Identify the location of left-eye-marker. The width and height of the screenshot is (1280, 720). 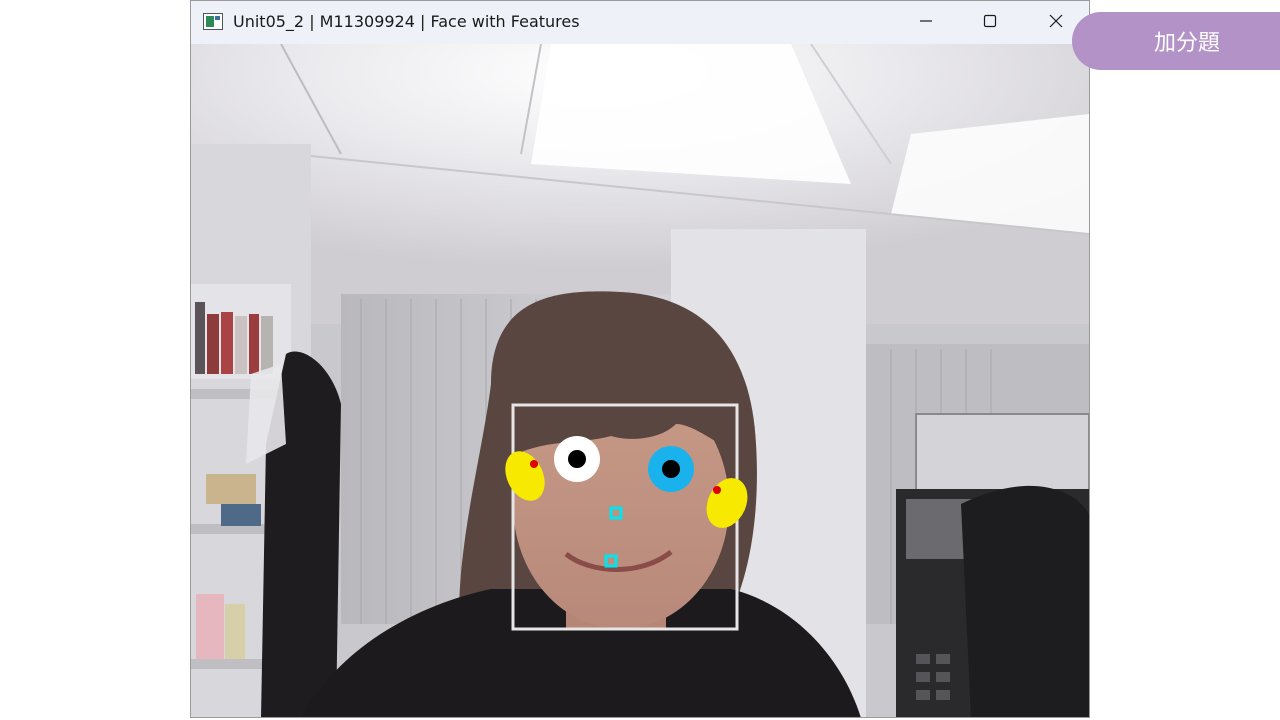
(577, 459).